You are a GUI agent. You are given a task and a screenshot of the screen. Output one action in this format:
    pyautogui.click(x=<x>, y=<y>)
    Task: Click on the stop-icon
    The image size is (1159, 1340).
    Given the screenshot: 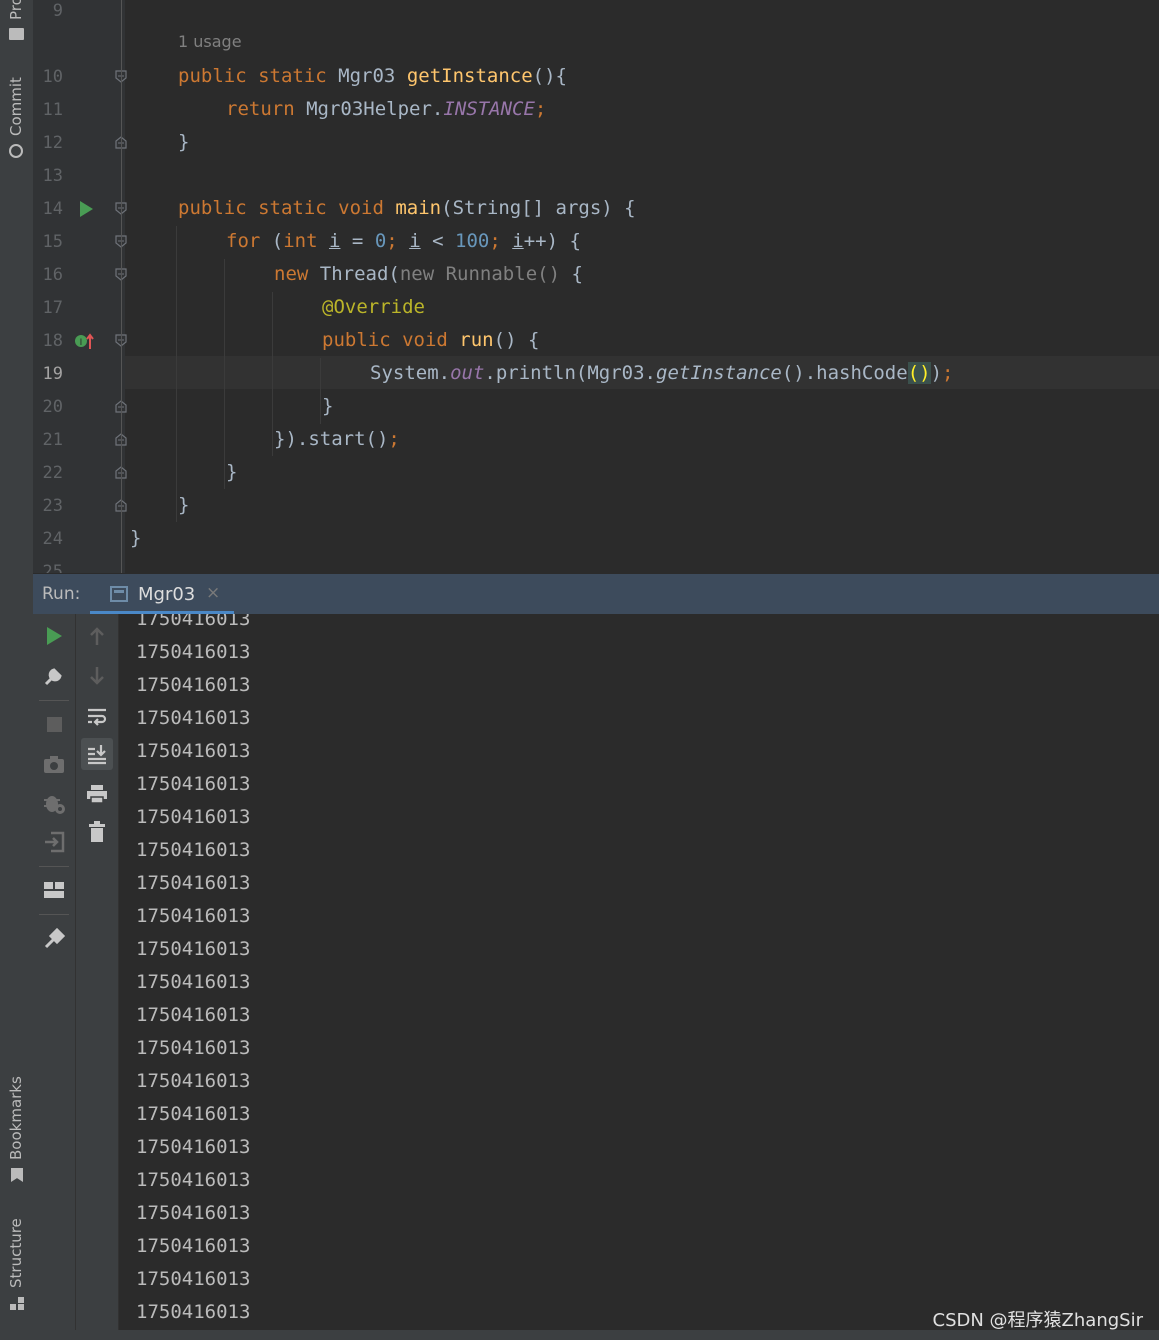 What is the action you would take?
    pyautogui.click(x=54, y=724)
    